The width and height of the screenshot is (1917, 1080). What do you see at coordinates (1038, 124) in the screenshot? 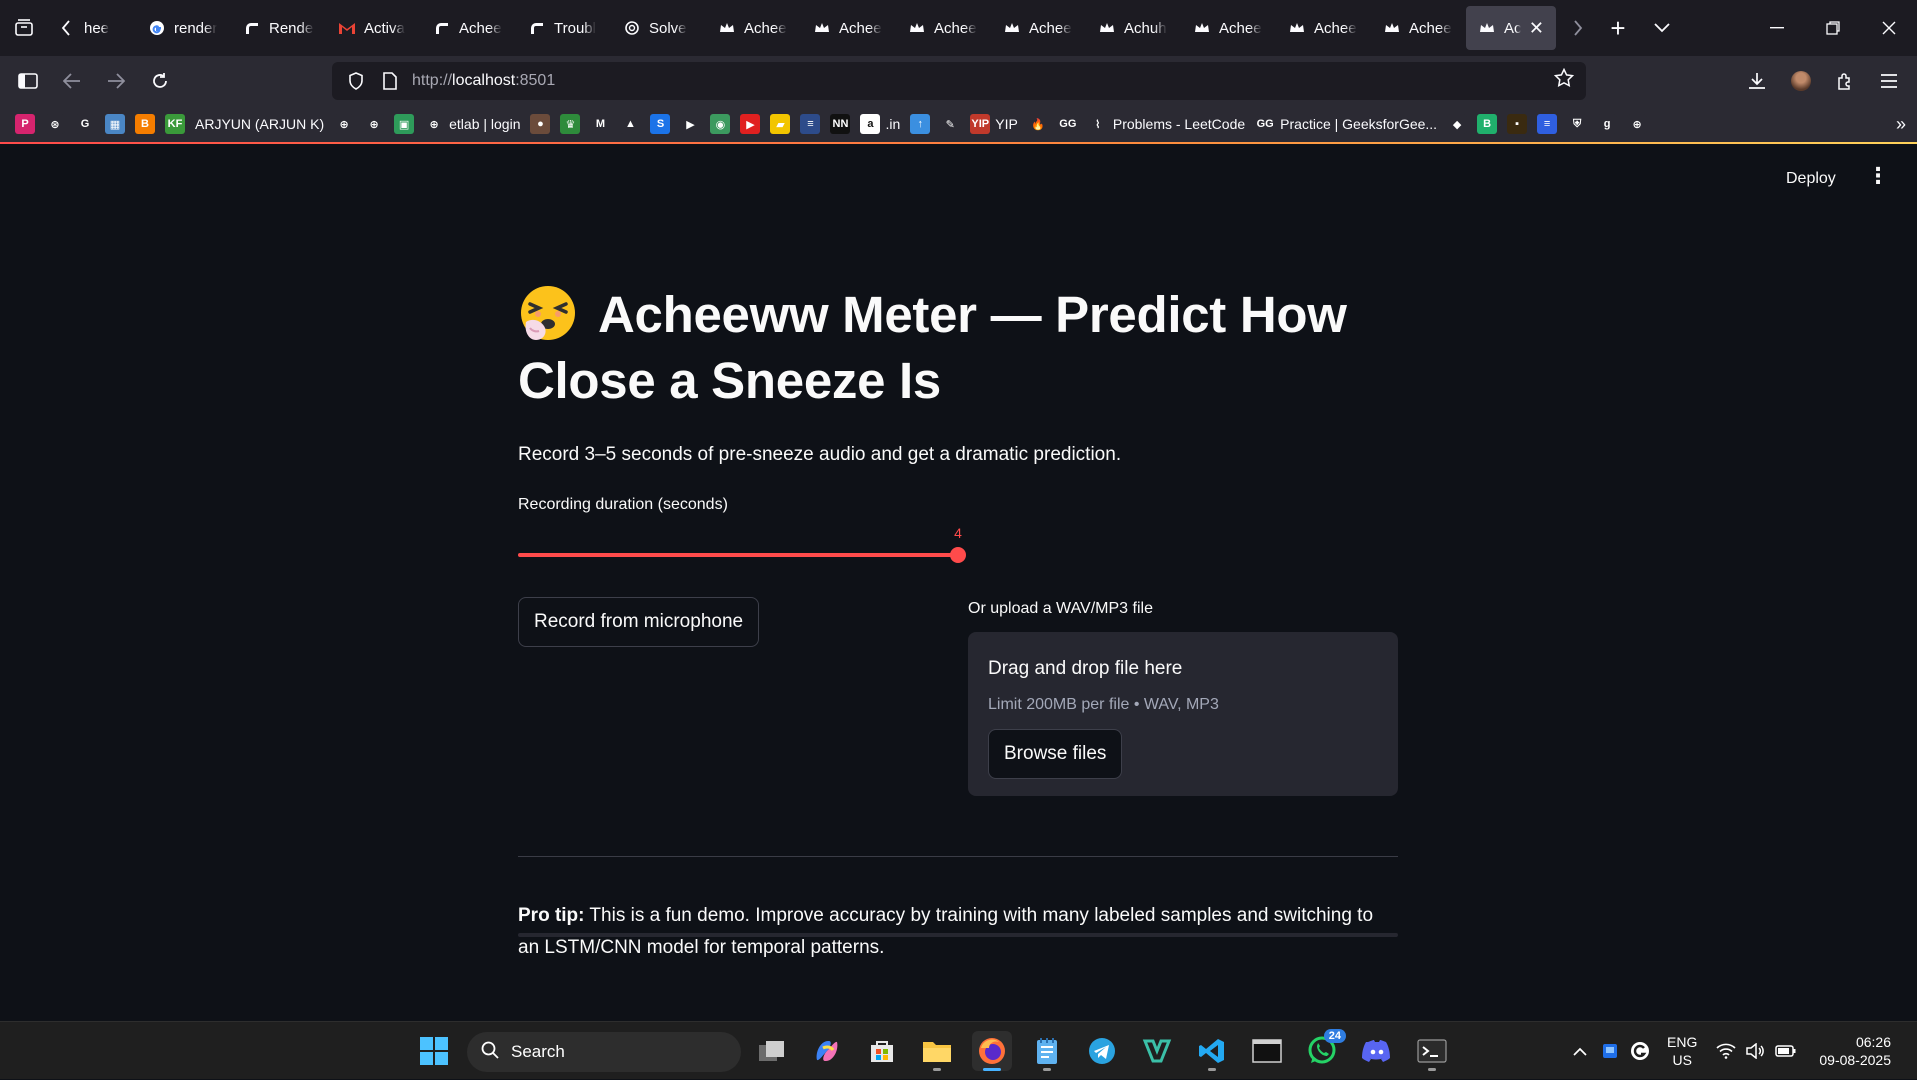
I see `bookmark-26: 🔥` at bounding box center [1038, 124].